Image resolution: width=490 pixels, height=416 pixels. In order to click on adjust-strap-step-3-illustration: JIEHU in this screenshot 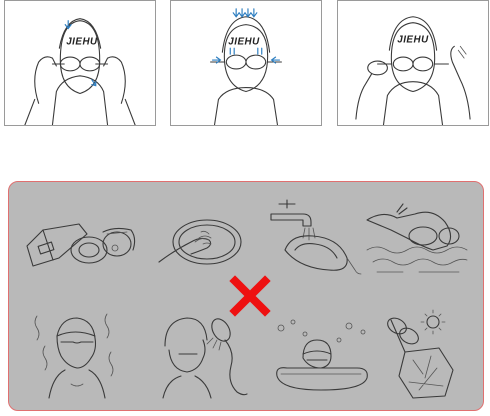, I will do `click(413, 70)`.